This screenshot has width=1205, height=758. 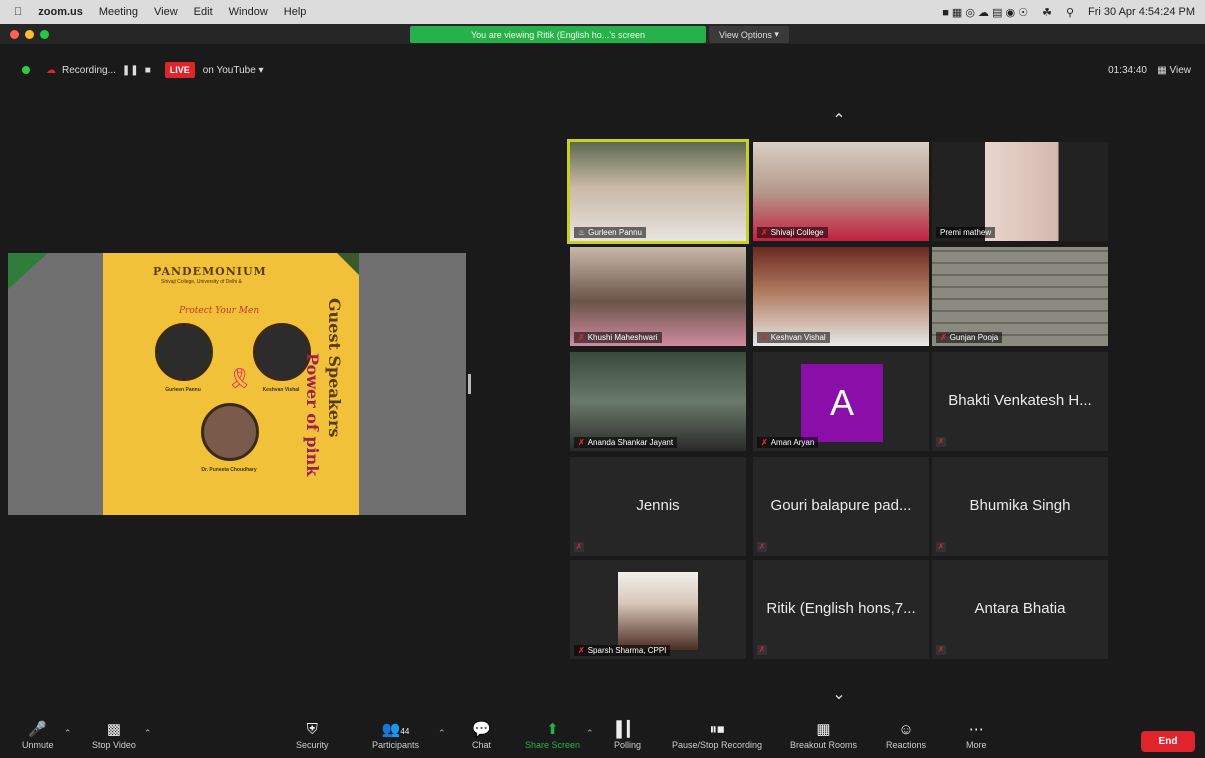 I want to click on pause-stop-recording-button: ⏸⏹ Pause/Stop Recording, so click(x=717, y=735).